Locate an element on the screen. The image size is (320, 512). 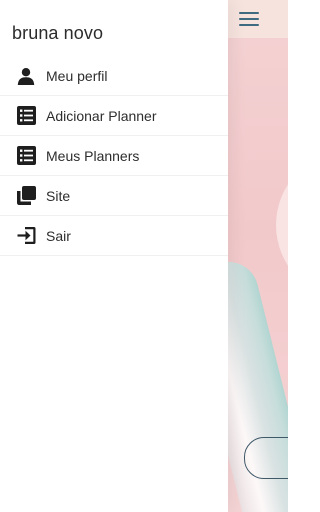
menu-item-site: Site is located at coordinates (114, 196).